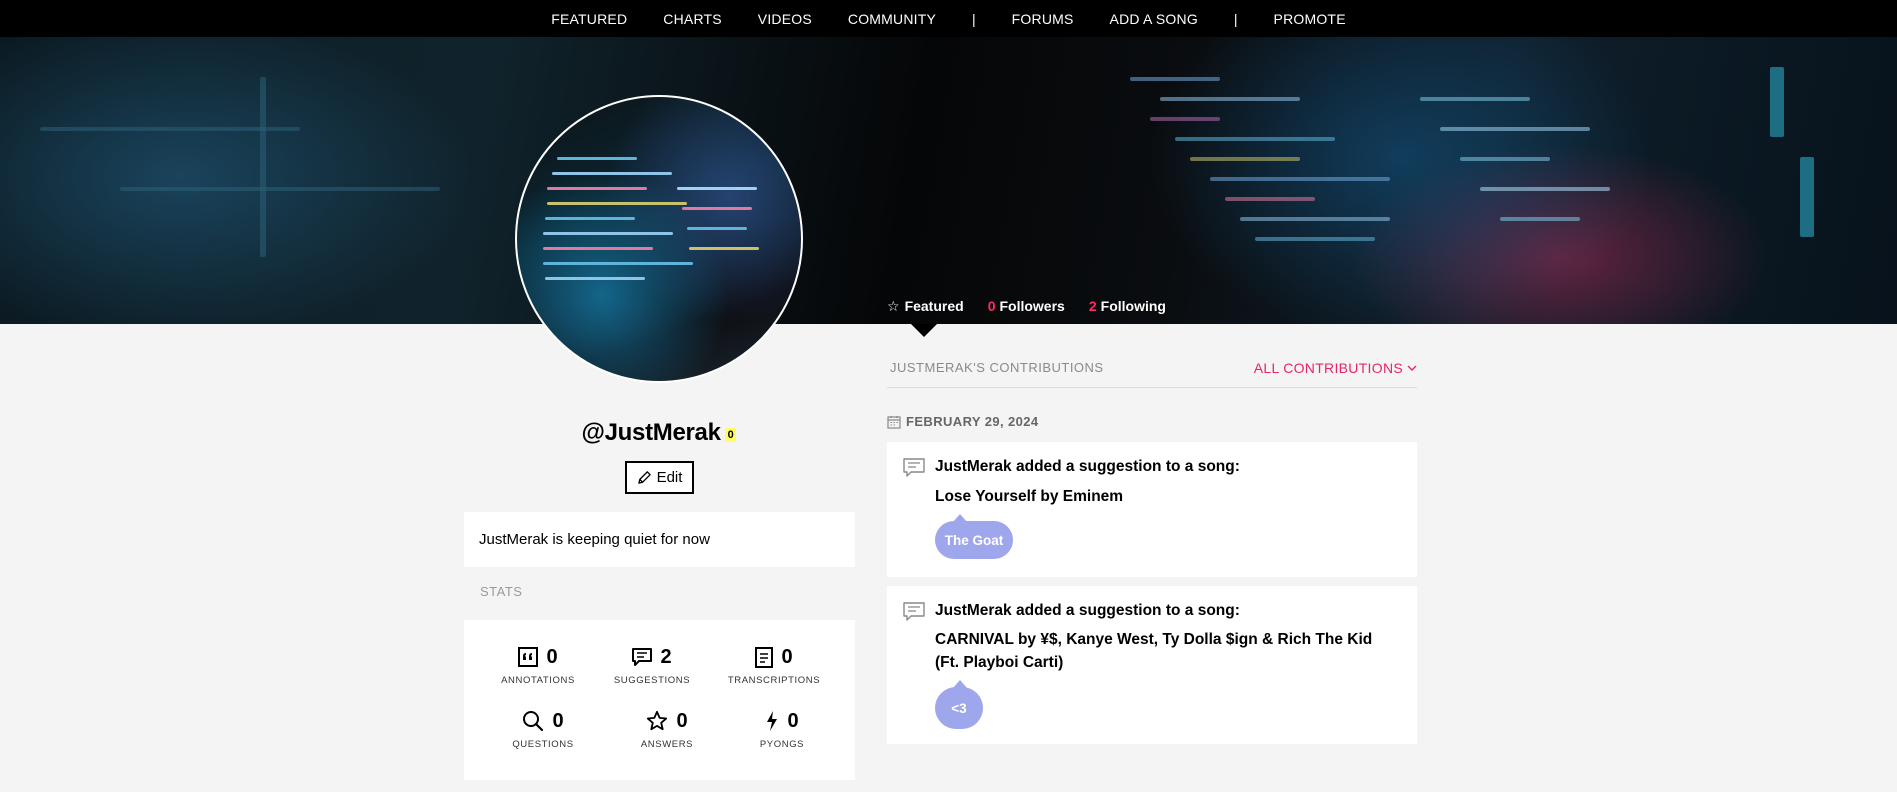  I want to click on contributions-filter-dropdown: ALL CONTRIBUTIONS, so click(1335, 368).